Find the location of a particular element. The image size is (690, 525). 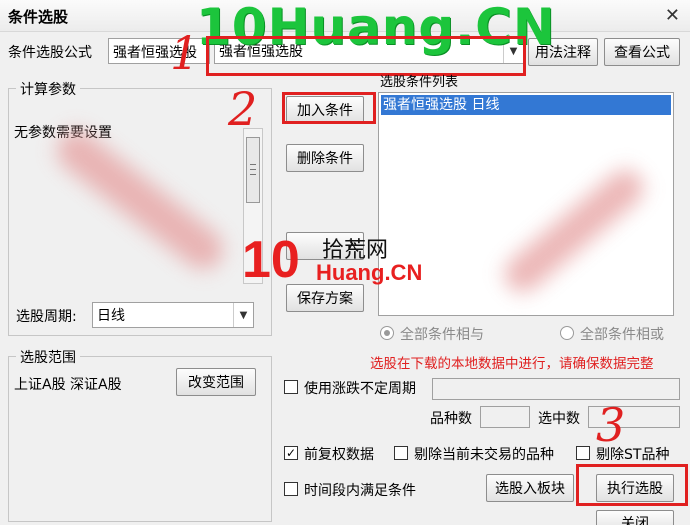

forward-adjust-checkbox: ✓ is located at coordinates (291, 453).